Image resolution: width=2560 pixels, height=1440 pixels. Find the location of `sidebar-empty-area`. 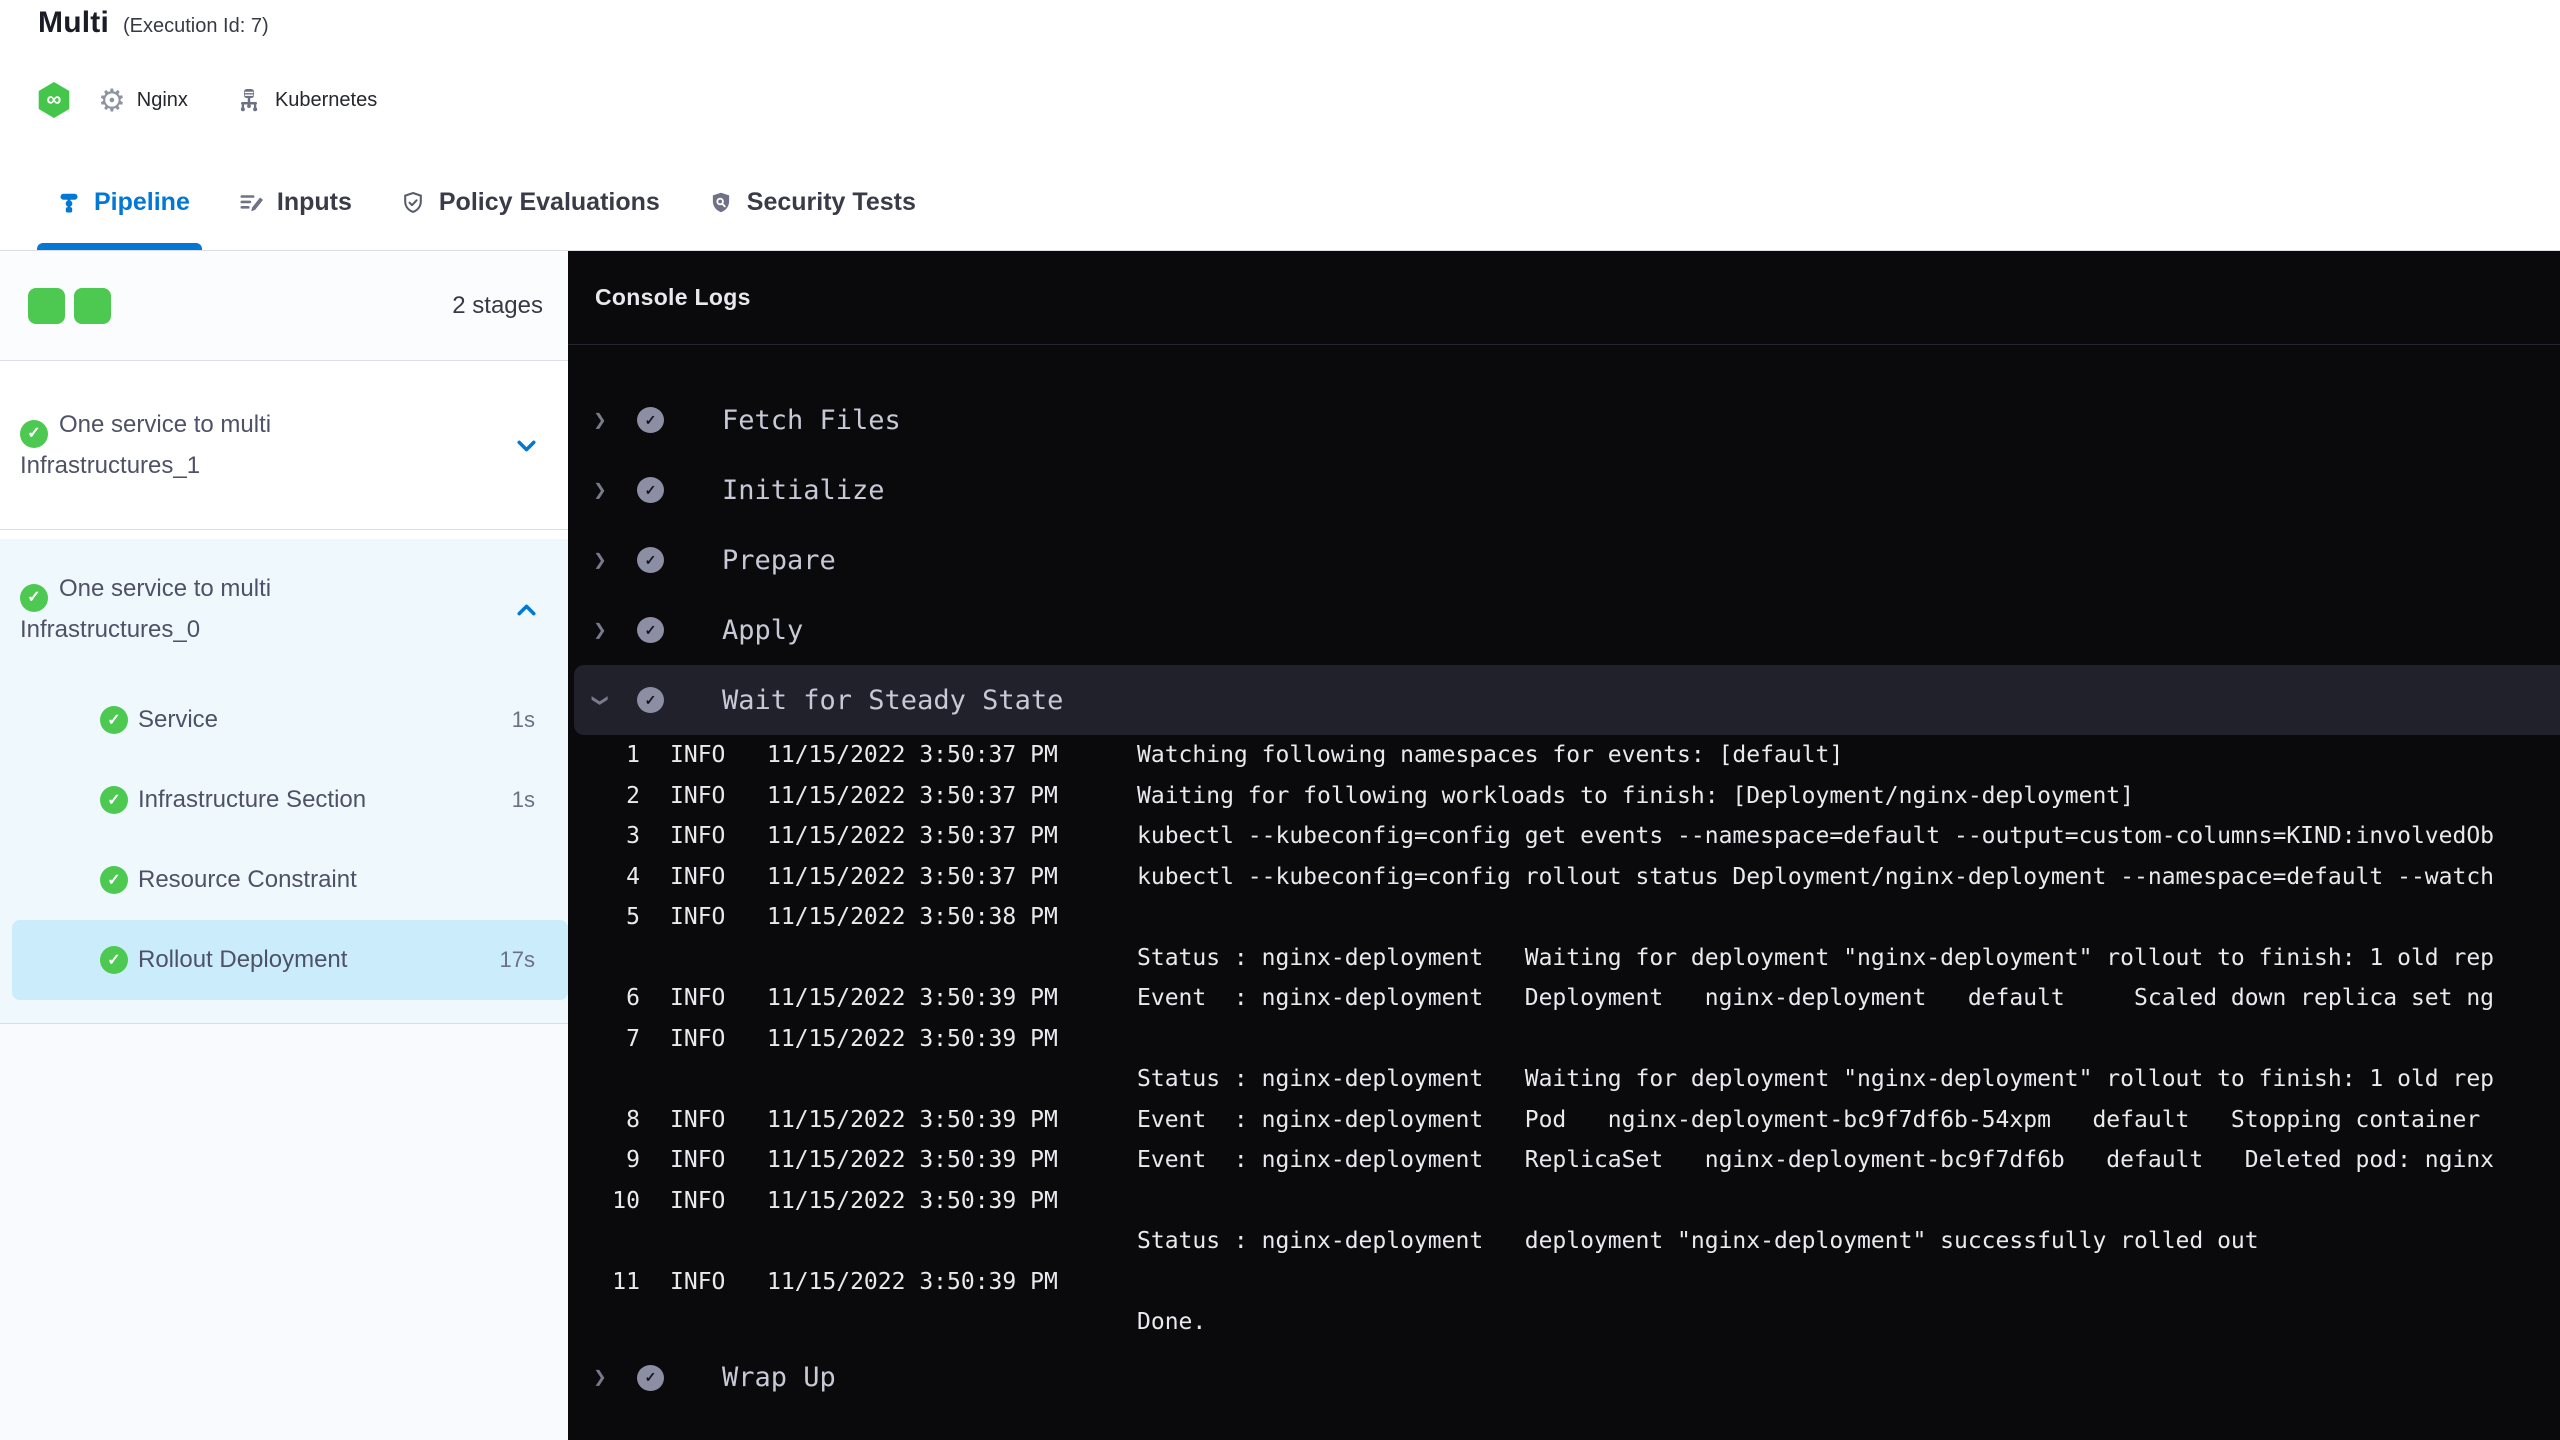

sidebar-empty-area is located at coordinates (284, 1232).